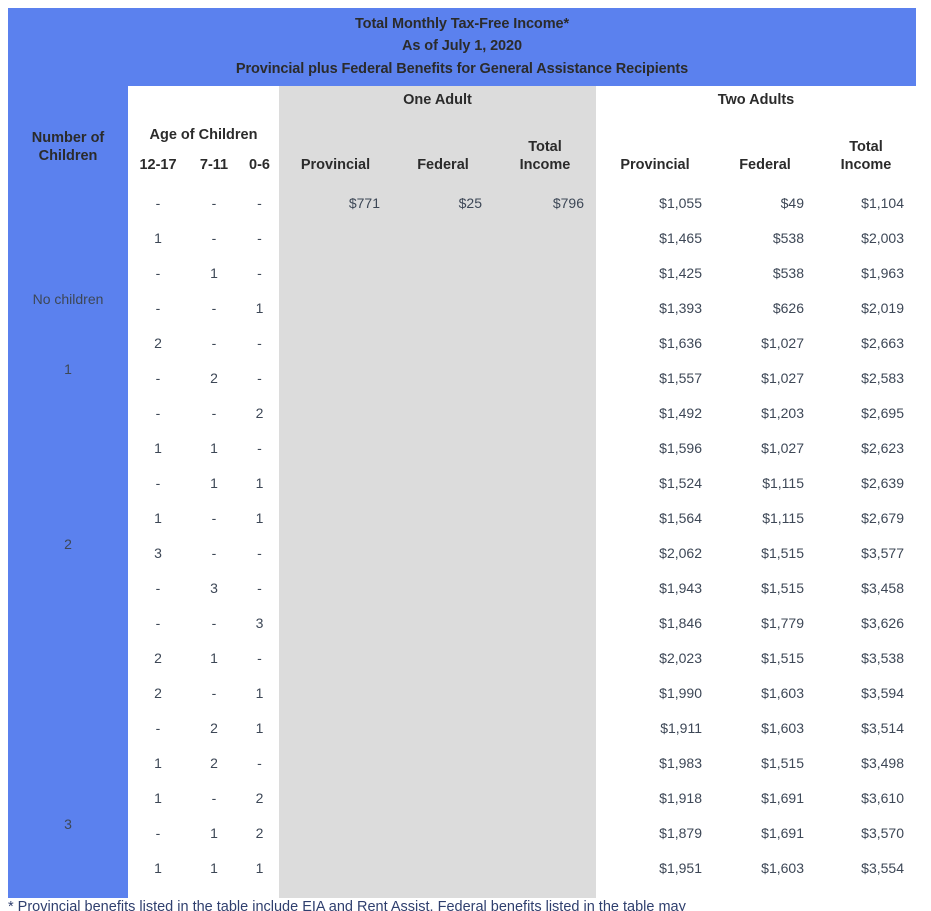 The image size is (931, 911). Describe the element at coordinates (259, 164) in the screenshot. I see `header-age-0-6: 0-6` at that location.